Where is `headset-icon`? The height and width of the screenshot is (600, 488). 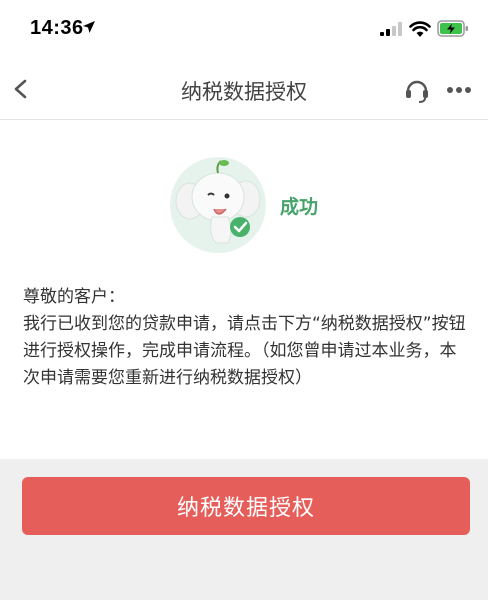 headset-icon is located at coordinates (417, 90).